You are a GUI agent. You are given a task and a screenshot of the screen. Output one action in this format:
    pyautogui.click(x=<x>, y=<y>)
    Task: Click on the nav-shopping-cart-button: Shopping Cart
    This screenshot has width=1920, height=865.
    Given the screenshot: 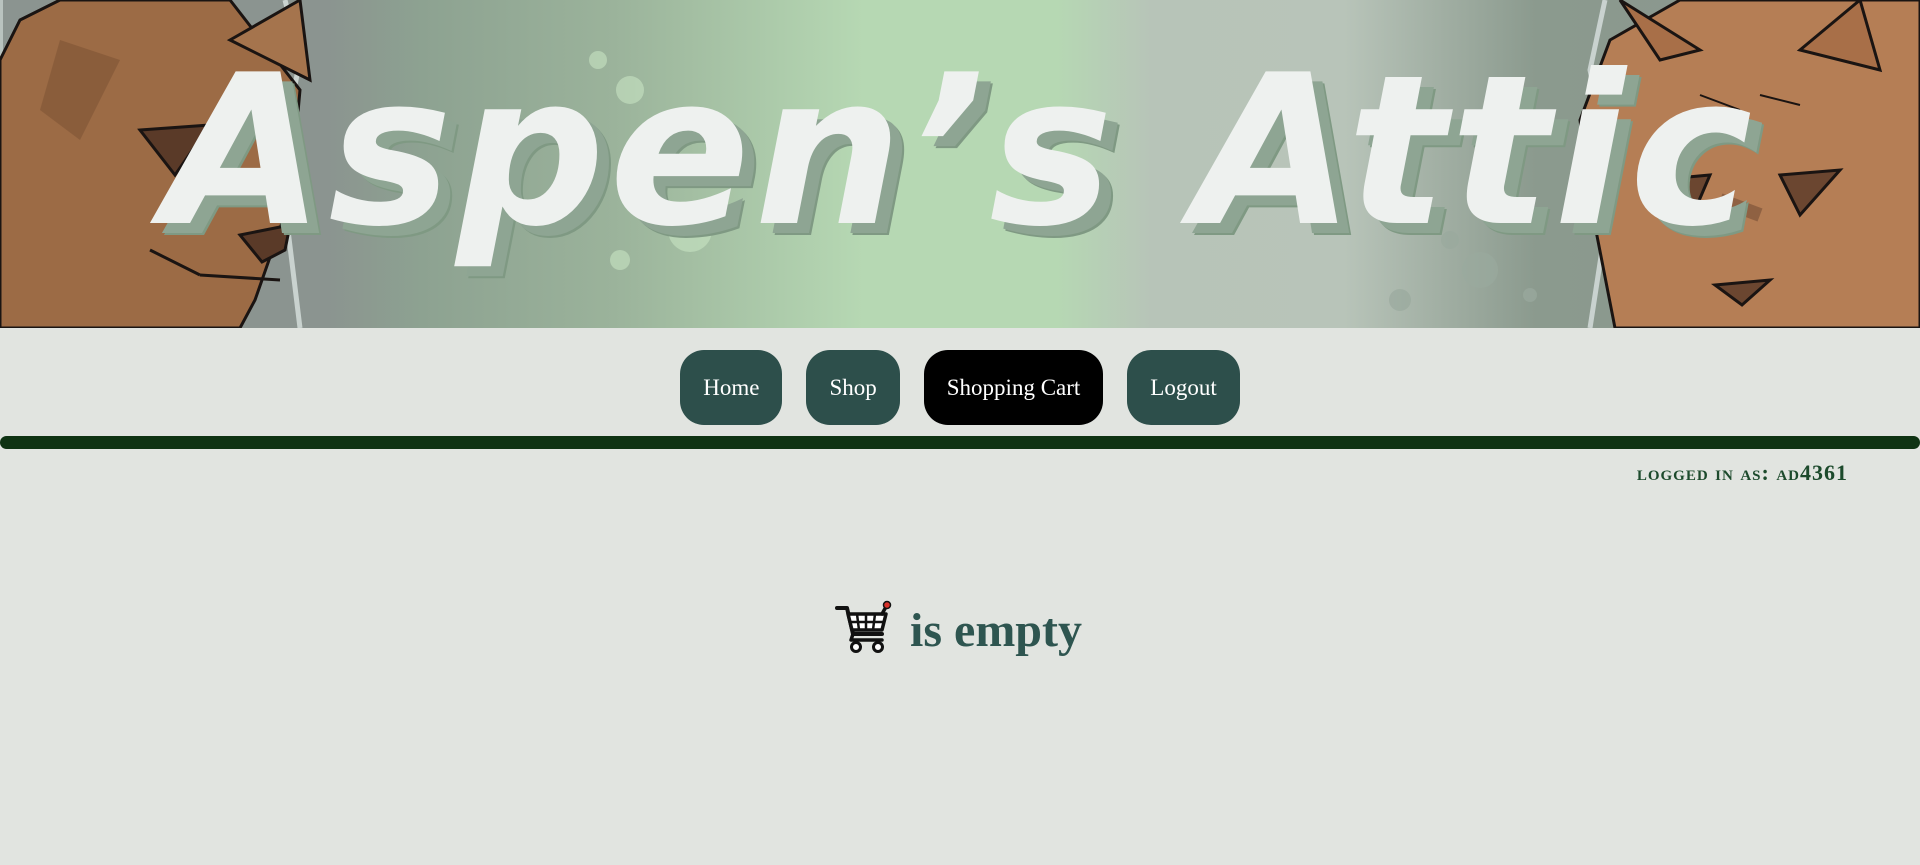 What is the action you would take?
    pyautogui.click(x=1013, y=387)
    